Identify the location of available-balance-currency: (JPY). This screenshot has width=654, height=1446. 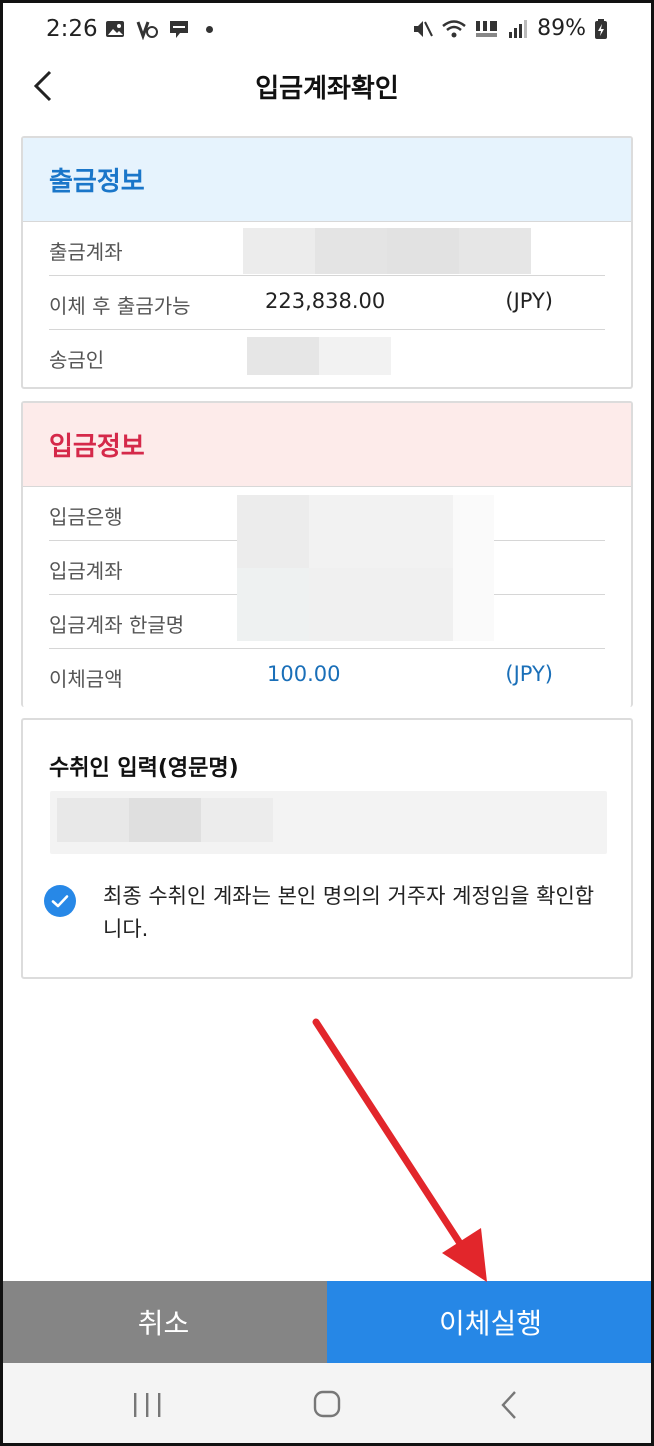
(529, 301).